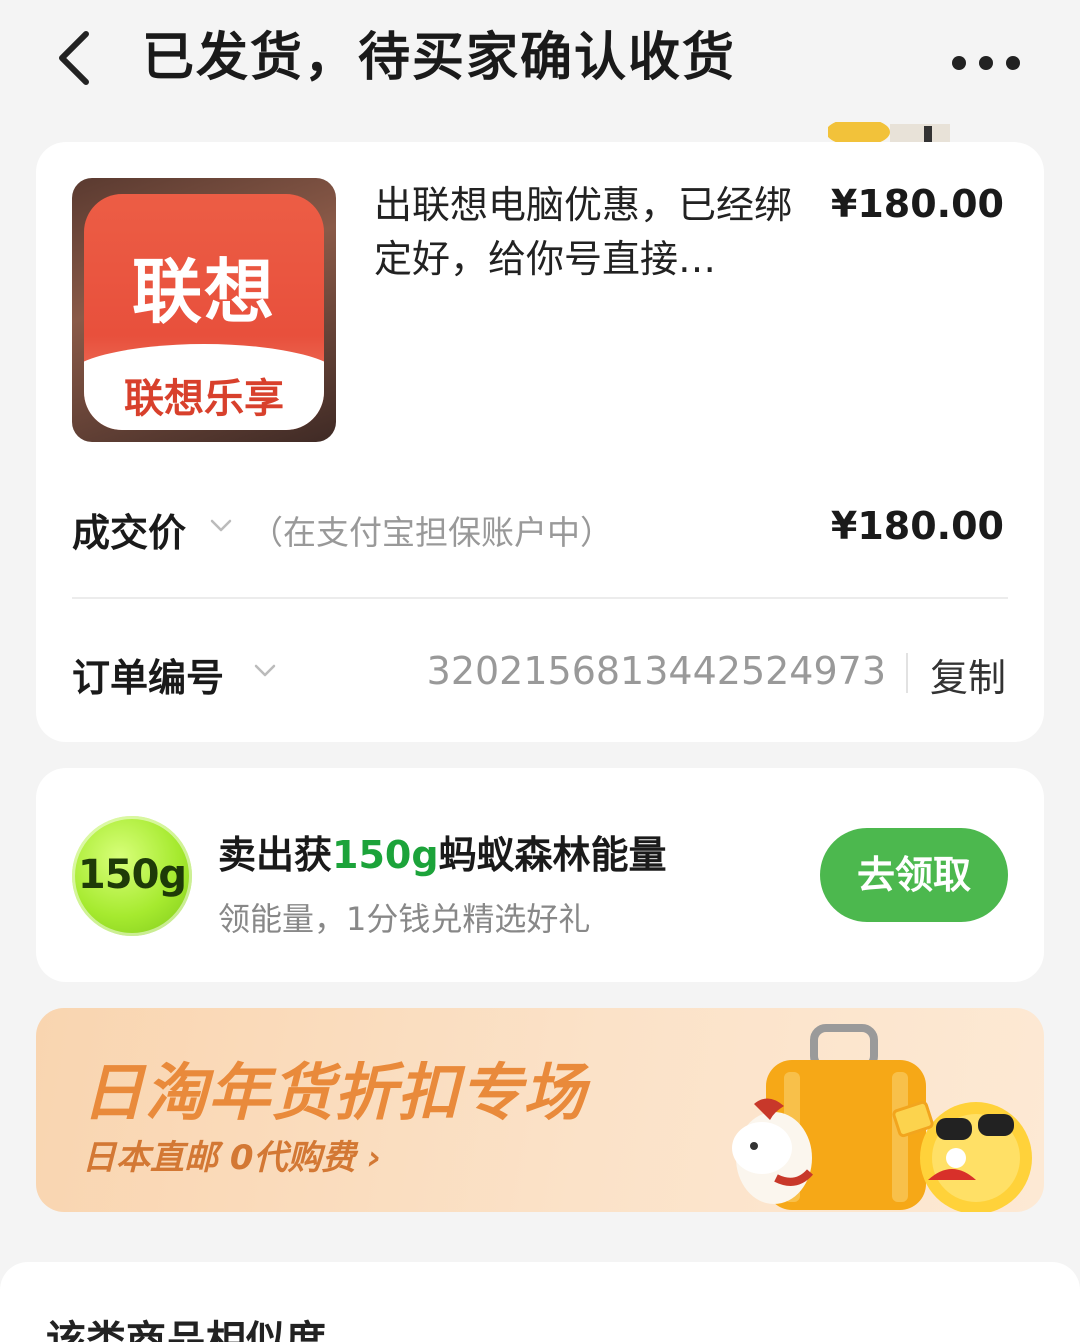 The image size is (1080, 1342). Describe the element at coordinates (439, 58) in the screenshot. I see `page-title: 已发货，待买家确认收货` at that location.